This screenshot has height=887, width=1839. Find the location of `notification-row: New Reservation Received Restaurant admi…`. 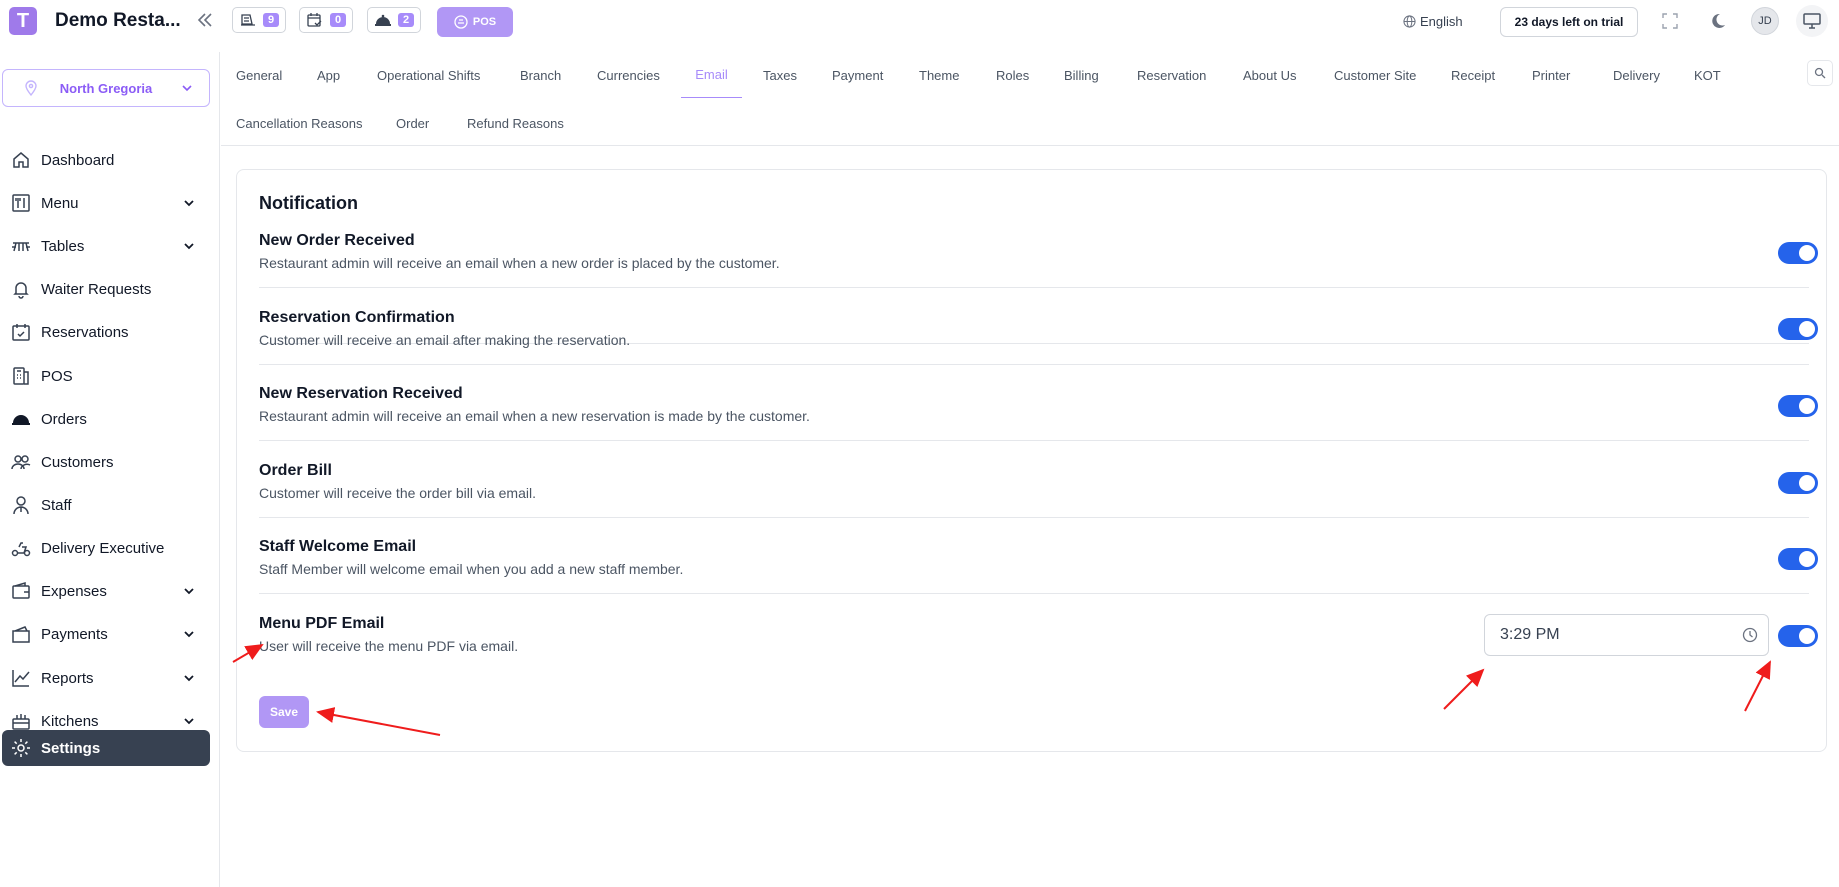

notification-row: New Reservation Received Restaurant admi… is located at coordinates (1034, 404).